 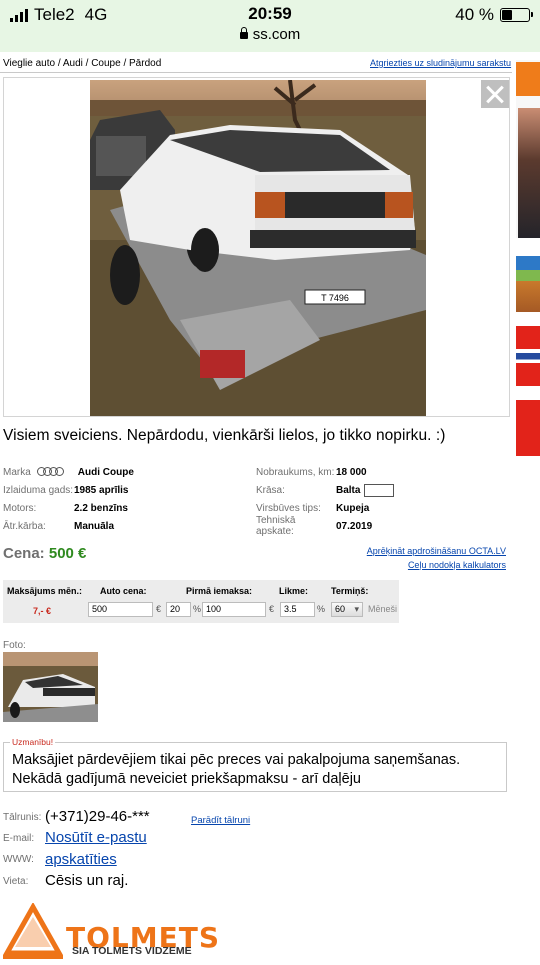 I want to click on close-photo-button, so click(x=495, y=94).